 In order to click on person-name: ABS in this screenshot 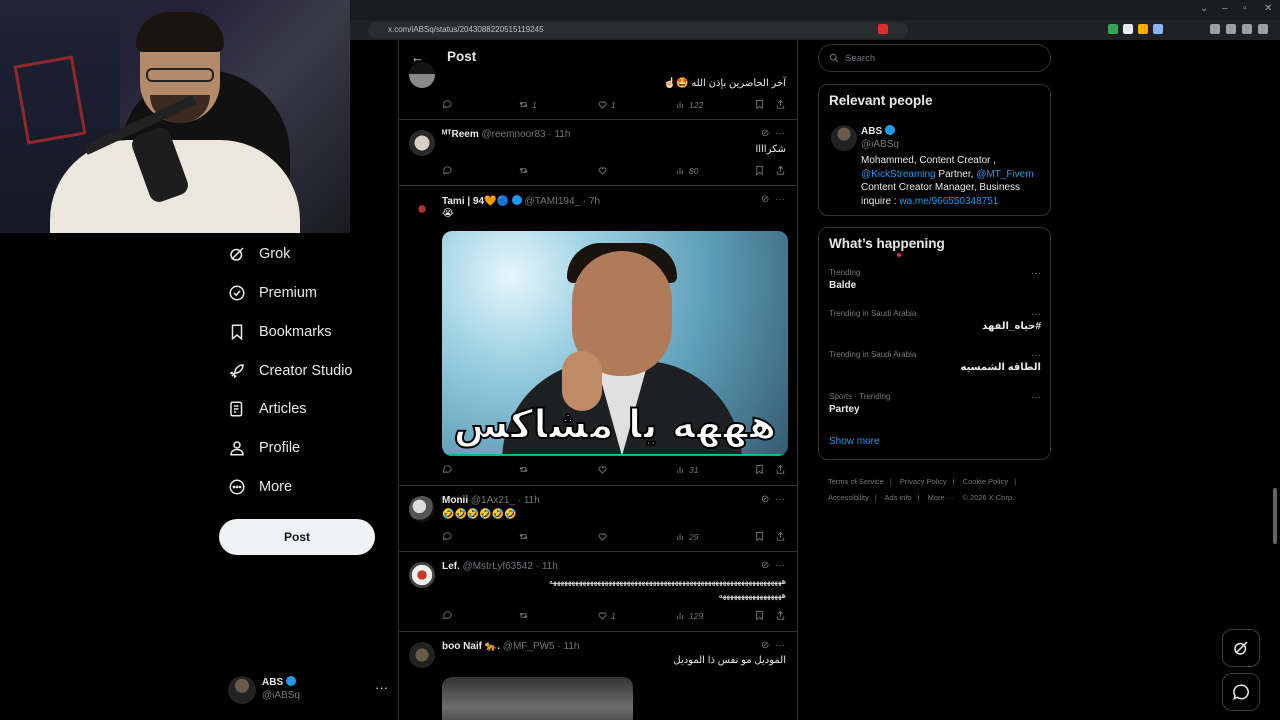, I will do `click(871, 131)`.